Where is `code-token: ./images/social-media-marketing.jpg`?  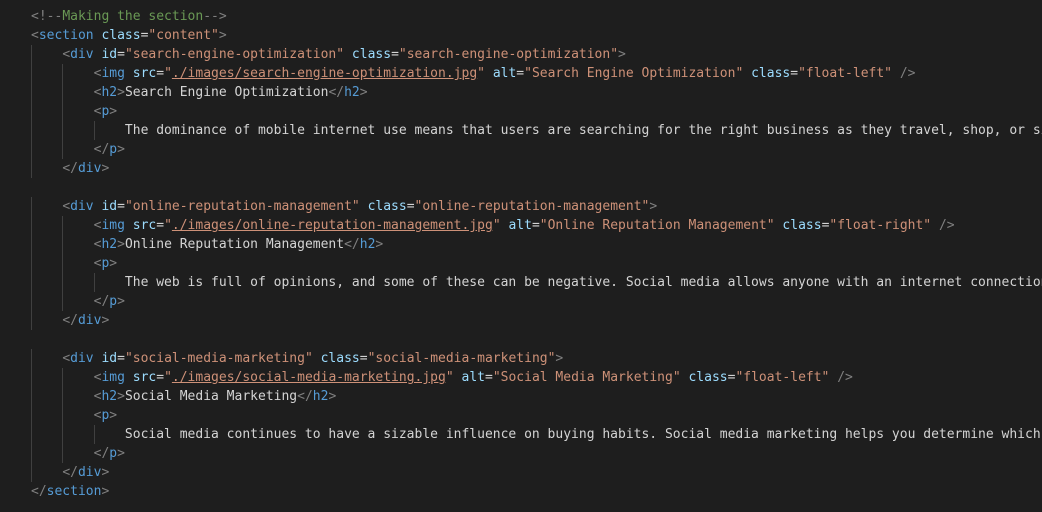
code-token: ./images/social-media-marketing.jpg is located at coordinates (308, 377).